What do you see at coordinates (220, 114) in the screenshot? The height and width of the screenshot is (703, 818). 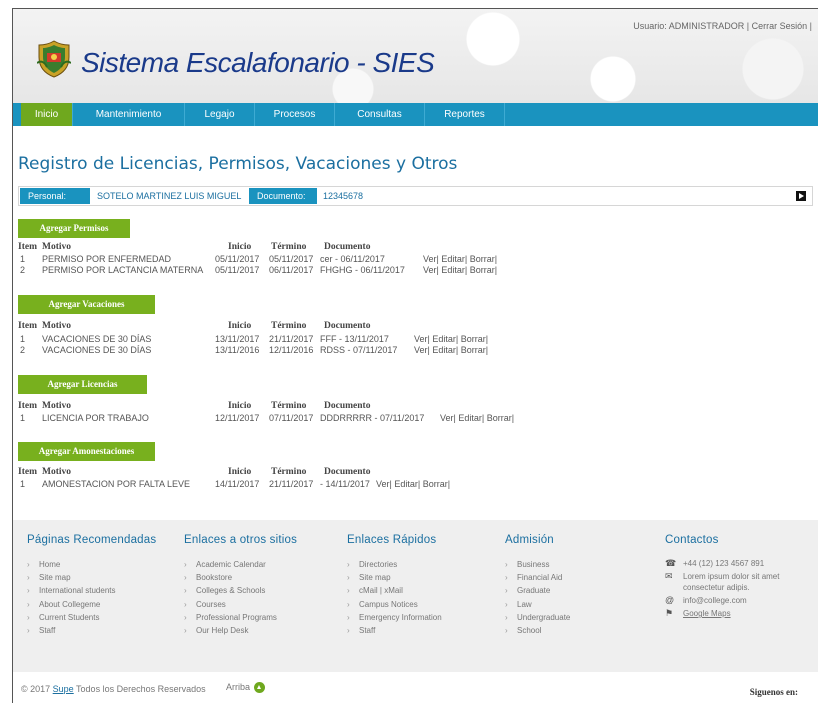 I see `nav-legajo: Legajo` at bounding box center [220, 114].